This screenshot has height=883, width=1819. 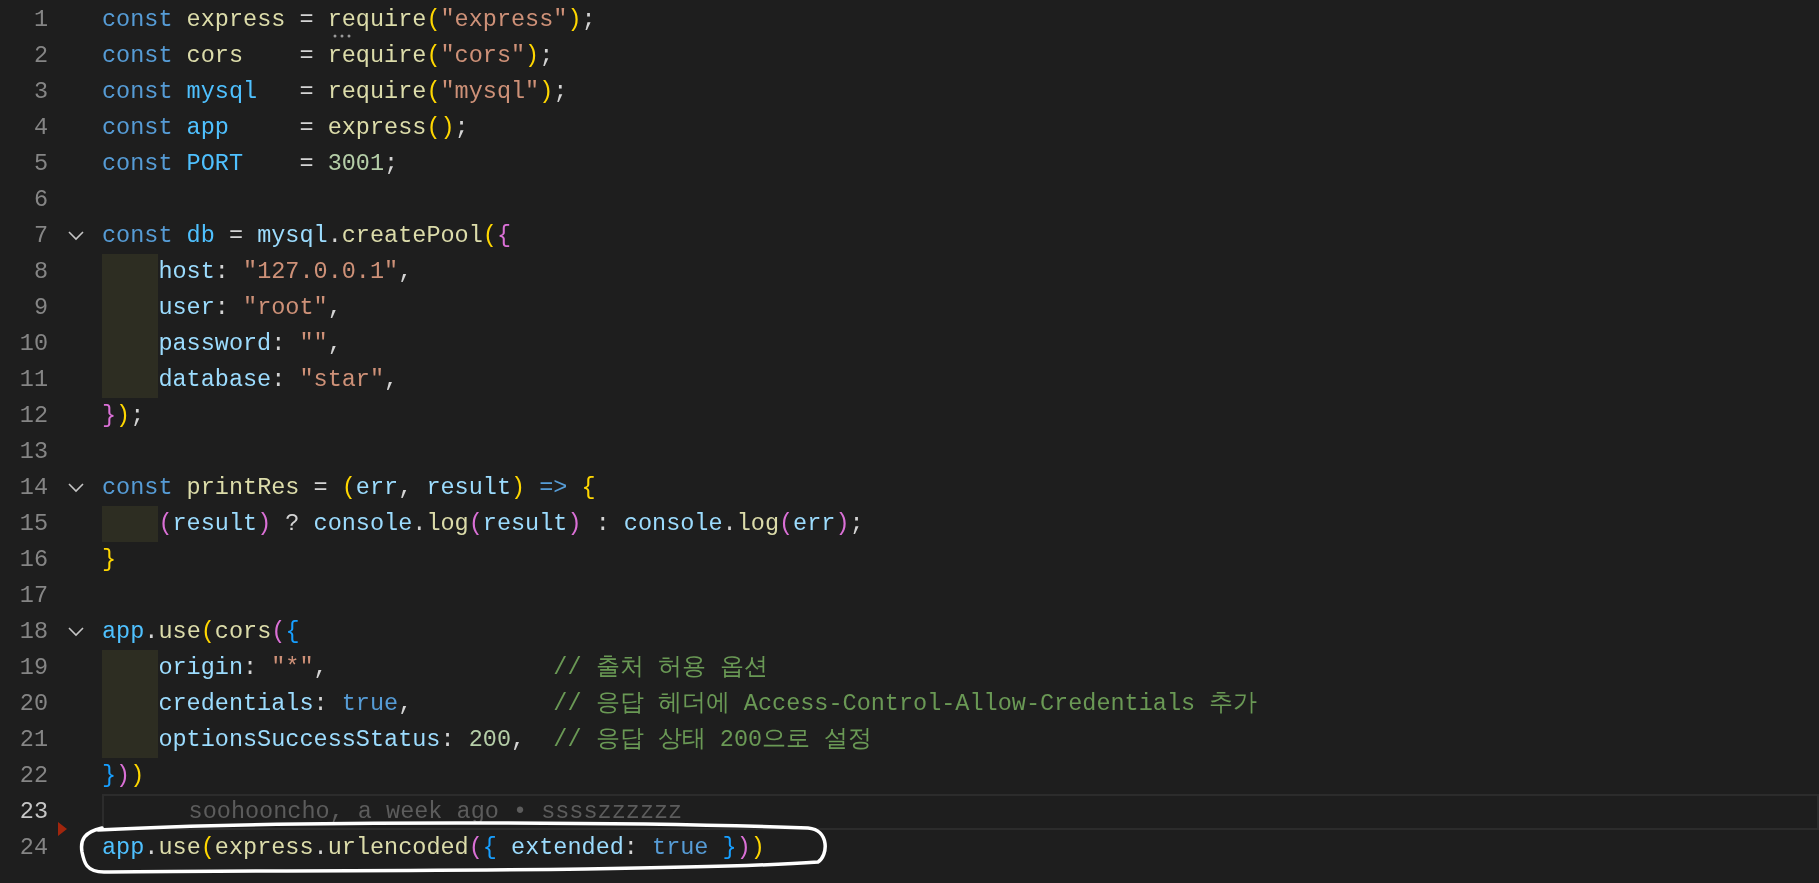 What do you see at coordinates (40, 272) in the screenshot?
I see `line-number: 8` at bounding box center [40, 272].